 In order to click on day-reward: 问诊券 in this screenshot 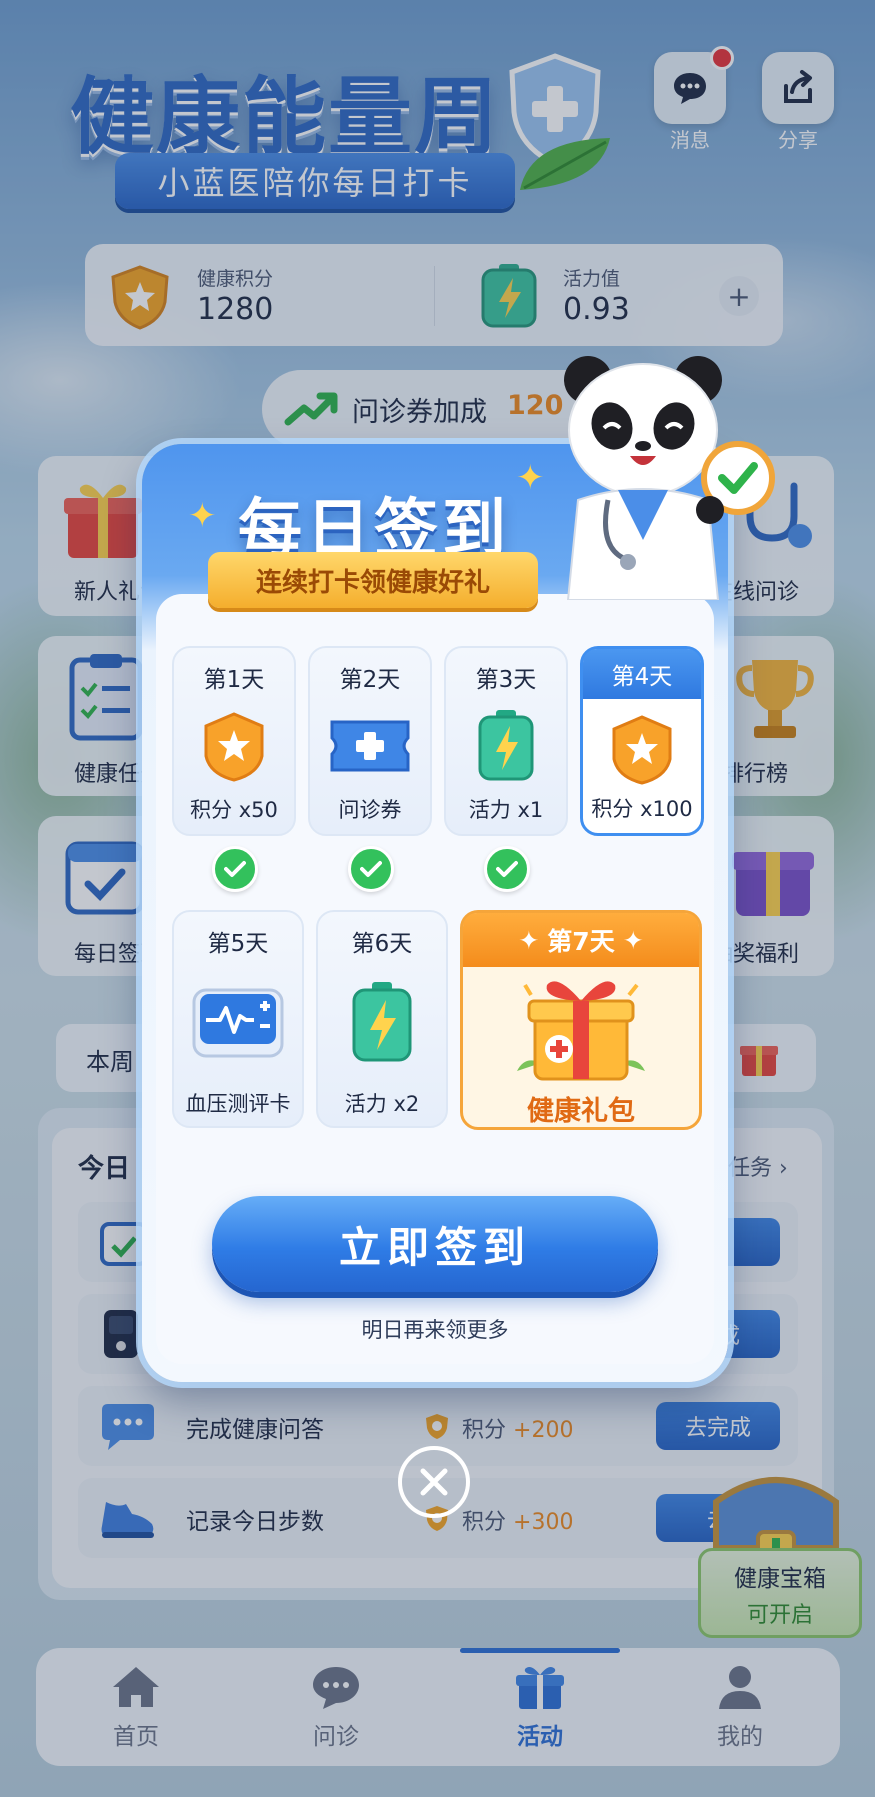, I will do `click(370, 810)`.